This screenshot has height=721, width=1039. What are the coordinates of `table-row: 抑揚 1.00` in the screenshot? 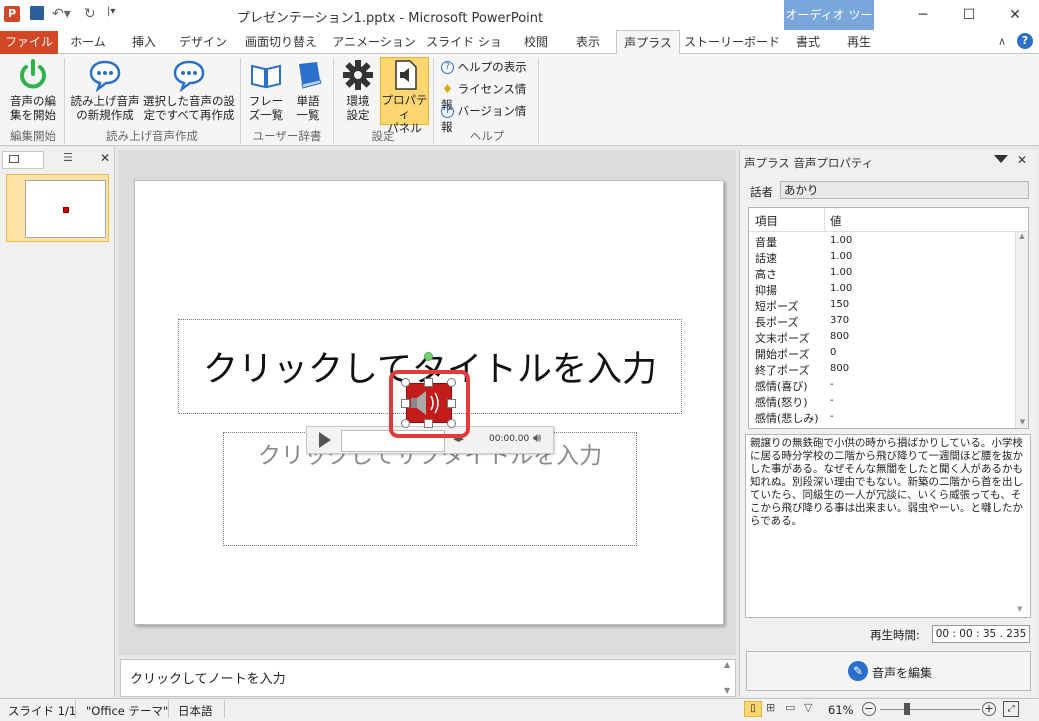 It's located at (881, 289).